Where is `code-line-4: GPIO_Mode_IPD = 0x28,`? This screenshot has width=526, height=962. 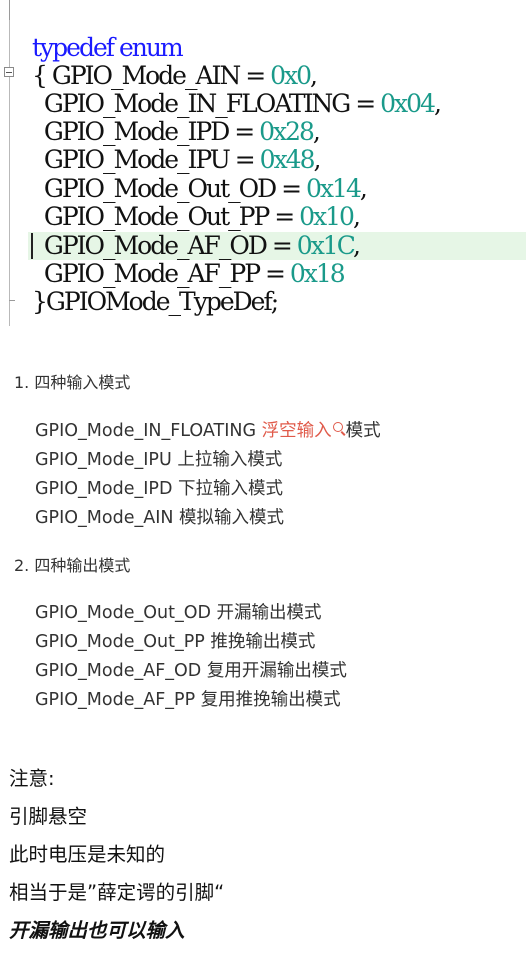 code-line-4: GPIO_Mode_IPD = 0x28, is located at coordinates (176, 131).